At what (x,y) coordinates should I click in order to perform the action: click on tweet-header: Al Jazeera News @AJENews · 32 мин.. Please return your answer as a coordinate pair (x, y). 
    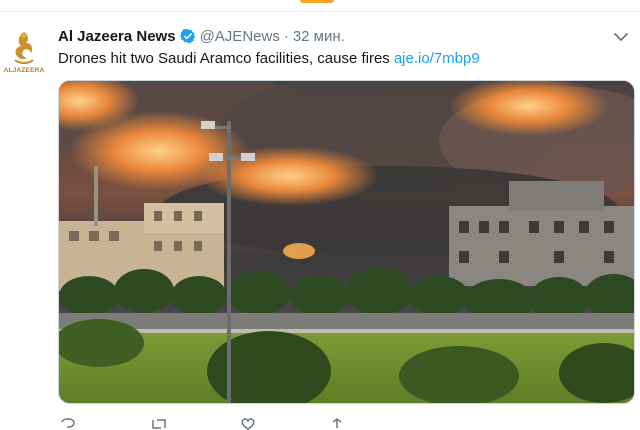
    Looking at the image, I should click on (329, 36).